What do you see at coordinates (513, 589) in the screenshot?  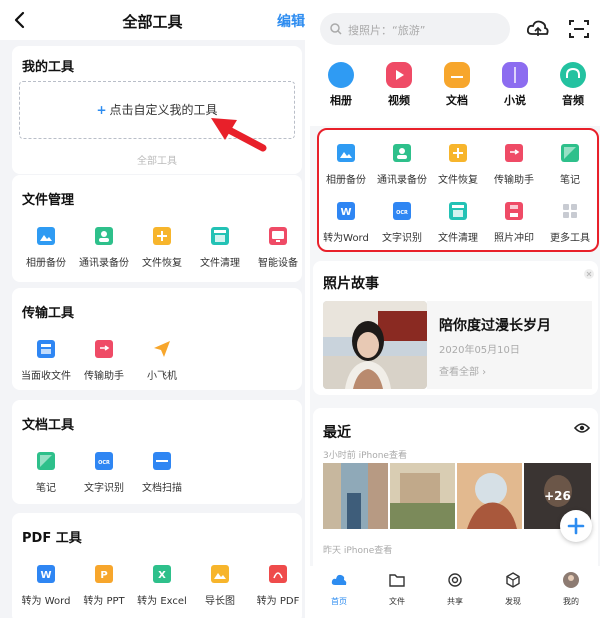 I see `tab-discover: 发现` at bounding box center [513, 589].